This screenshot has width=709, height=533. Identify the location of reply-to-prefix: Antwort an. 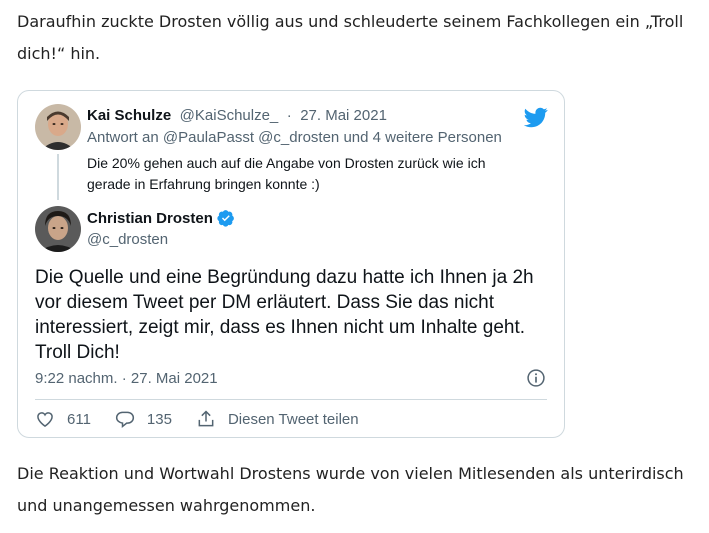
(123, 137).